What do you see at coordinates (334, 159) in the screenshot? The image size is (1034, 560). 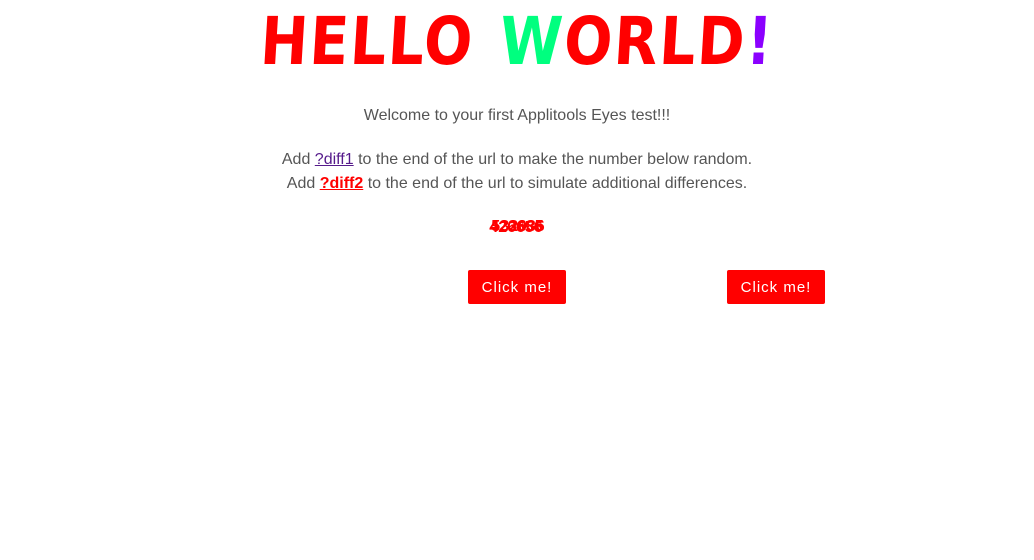 I see `diff1-link: ?diff1` at bounding box center [334, 159].